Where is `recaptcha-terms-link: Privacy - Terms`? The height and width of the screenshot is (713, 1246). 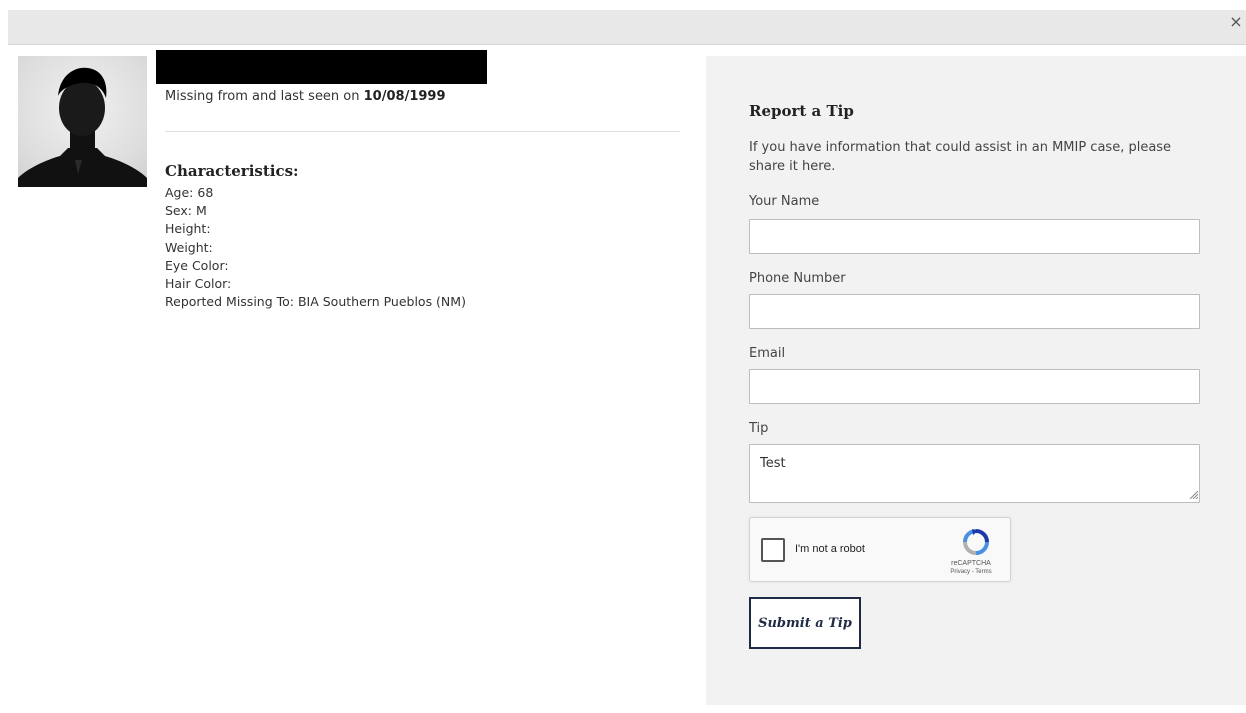
recaptcha-terms-link: Privacy - Terms is located at coordinates (971, 572).